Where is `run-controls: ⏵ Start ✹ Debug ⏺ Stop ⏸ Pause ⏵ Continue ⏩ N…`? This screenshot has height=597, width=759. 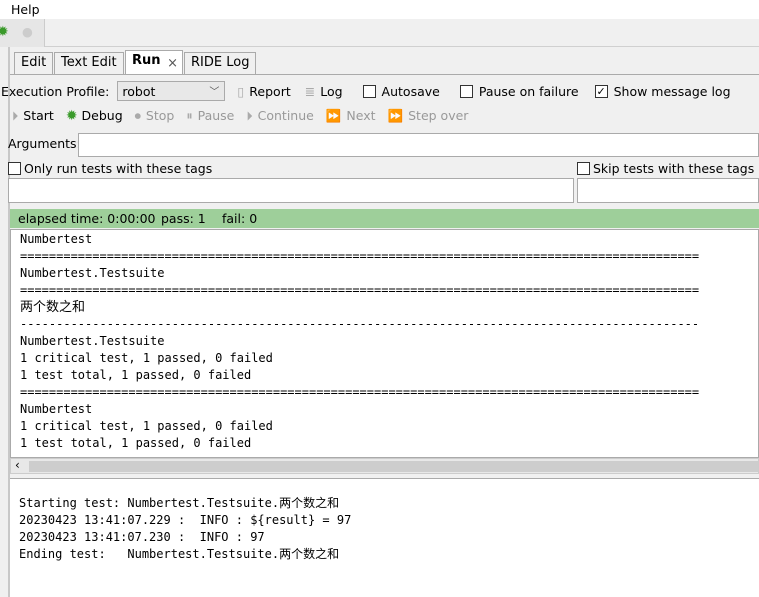
run-controls: ⏵ Start ✹ Debug ⏺ Stop ⏸ Pause ⏵ Continue ⏩ N… is located at coordinates (240, 116).